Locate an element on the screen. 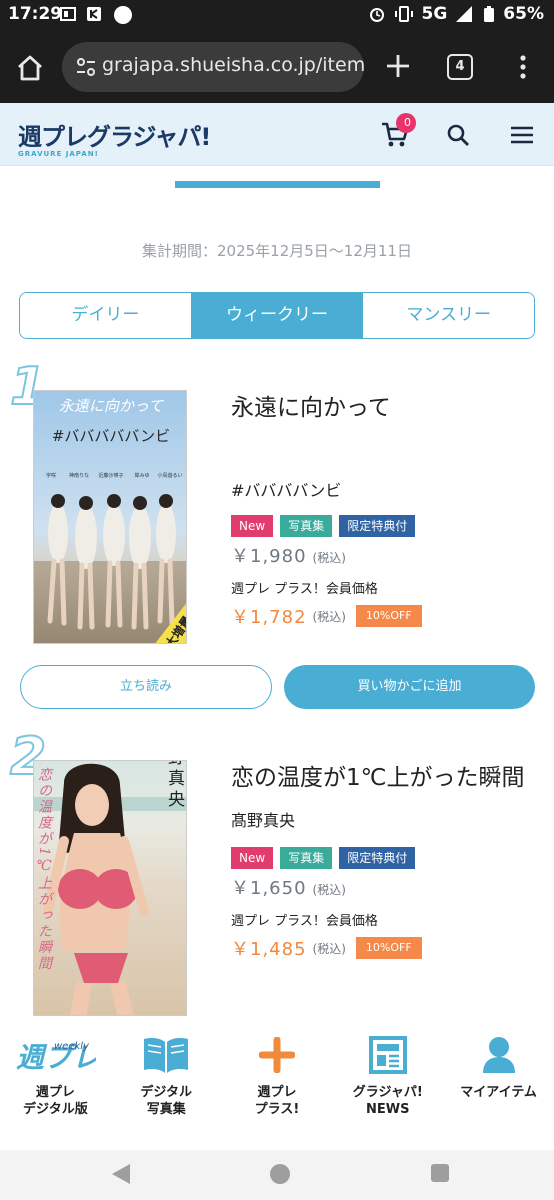 The image size is (554, 1200). status-time: 17:29 is located at coordinates (35, 14).